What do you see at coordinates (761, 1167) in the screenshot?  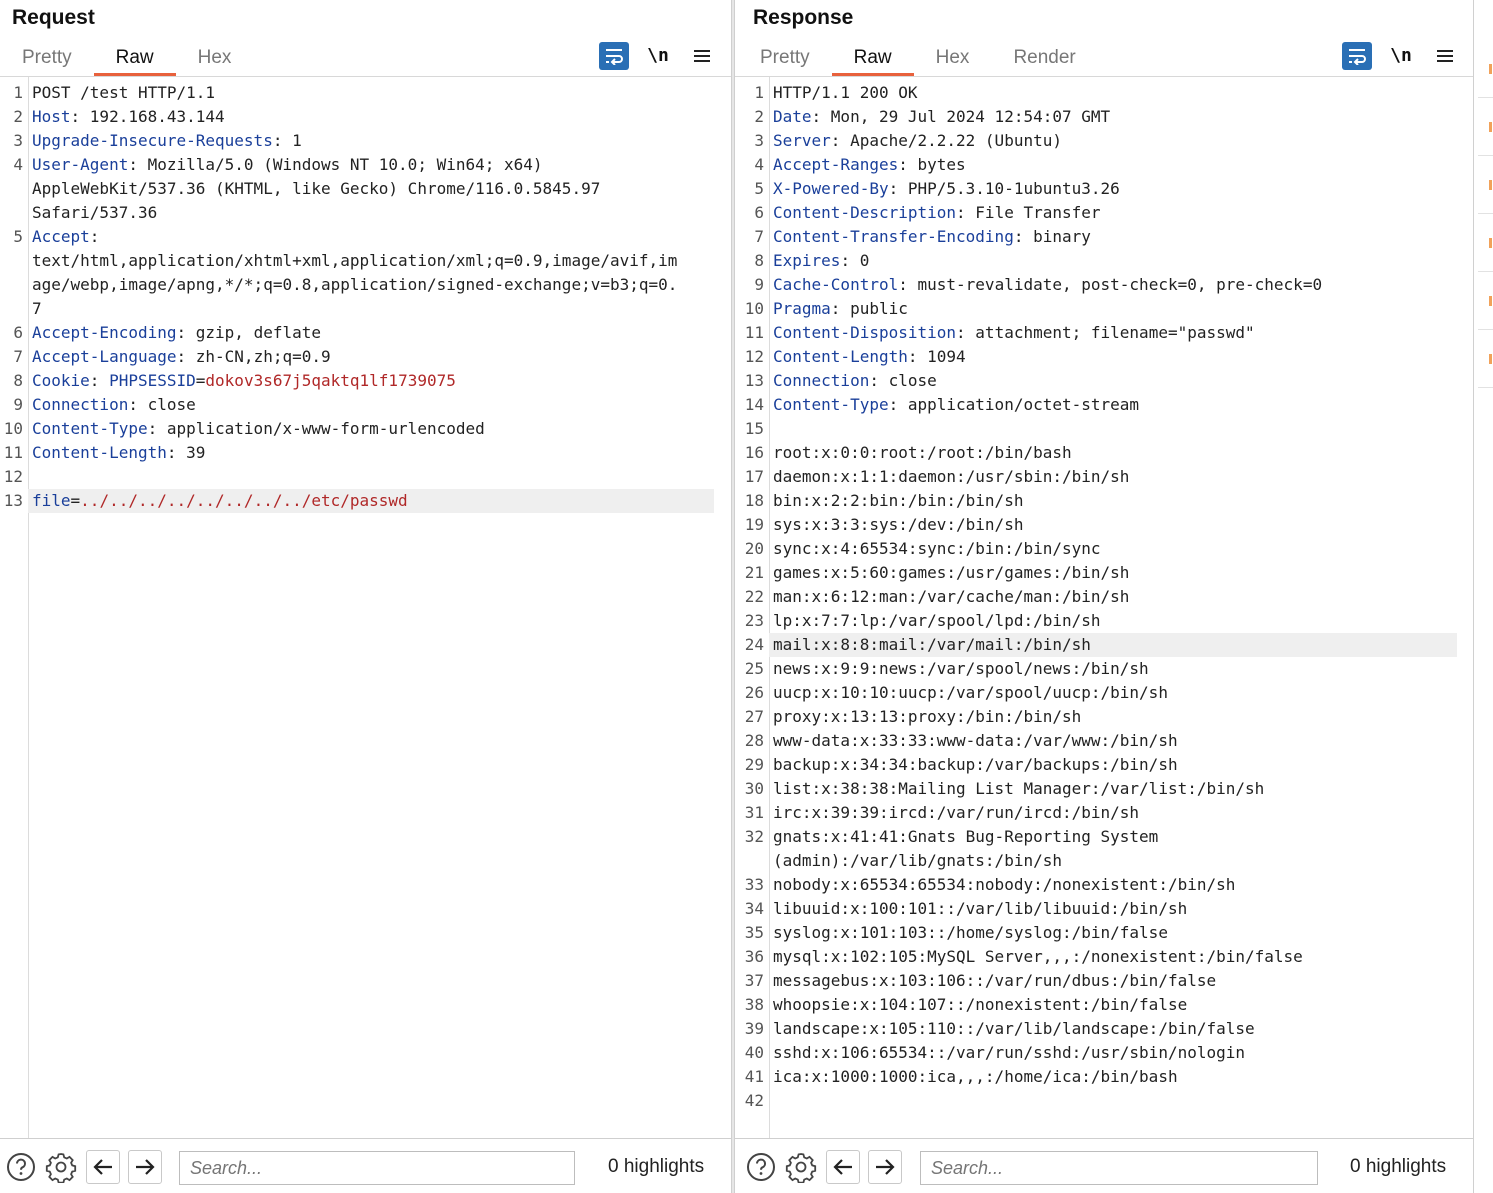 I see `response-help-button` at bounding box center [761, 1167].